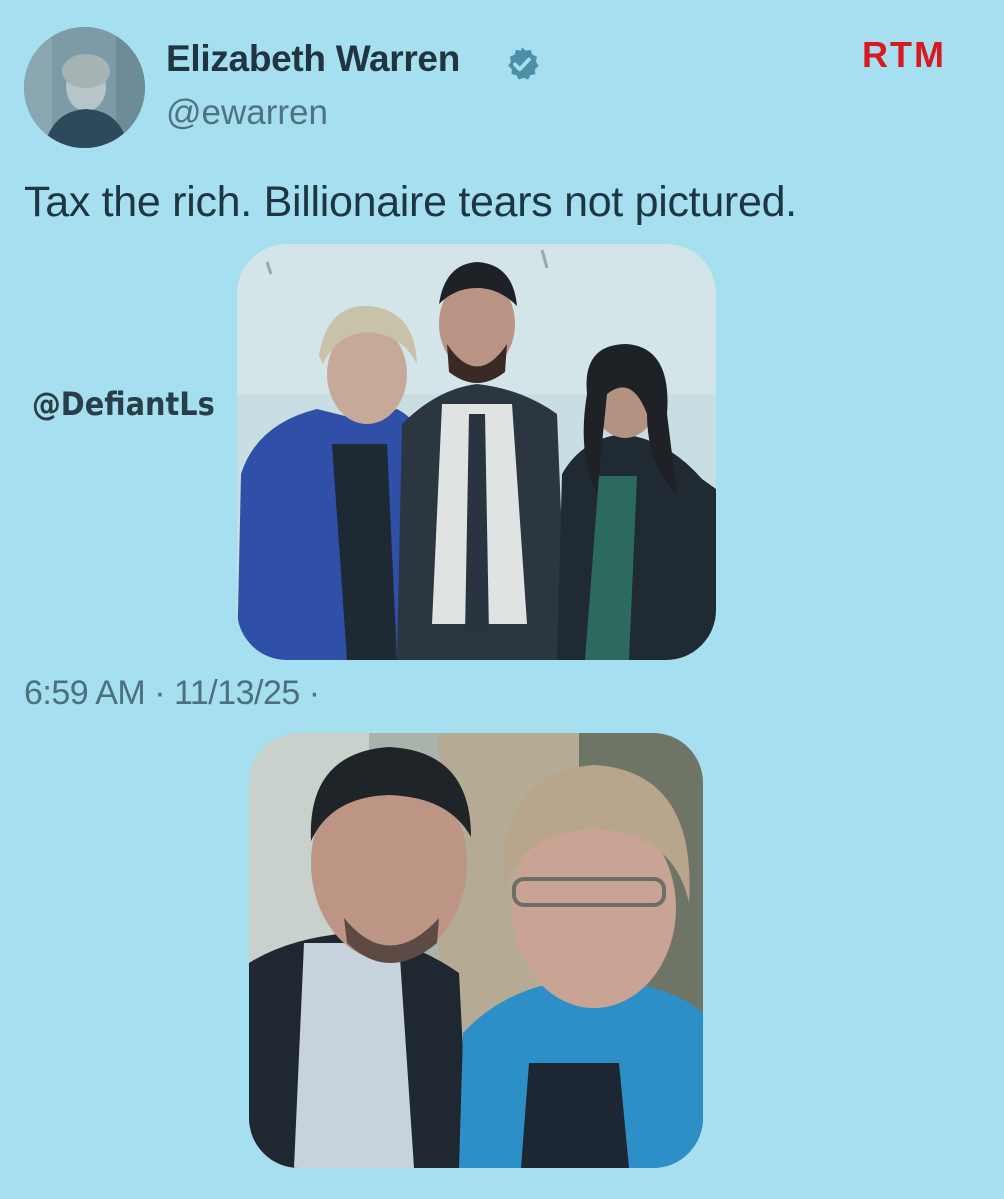  Describe the element at coordinates (123, 404) in the screenshot. I see `watermark-handle: @DefiantLs` at that location.